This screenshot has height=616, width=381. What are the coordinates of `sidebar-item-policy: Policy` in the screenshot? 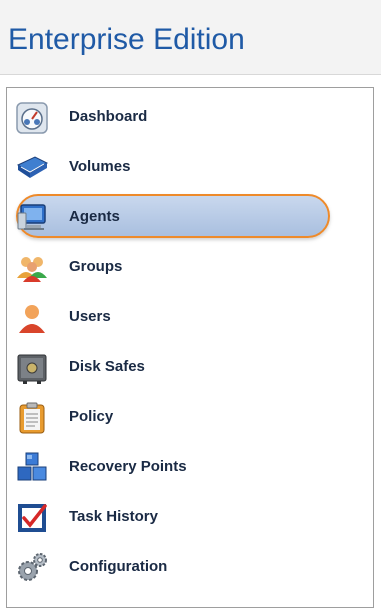 It's located at (190, 417).